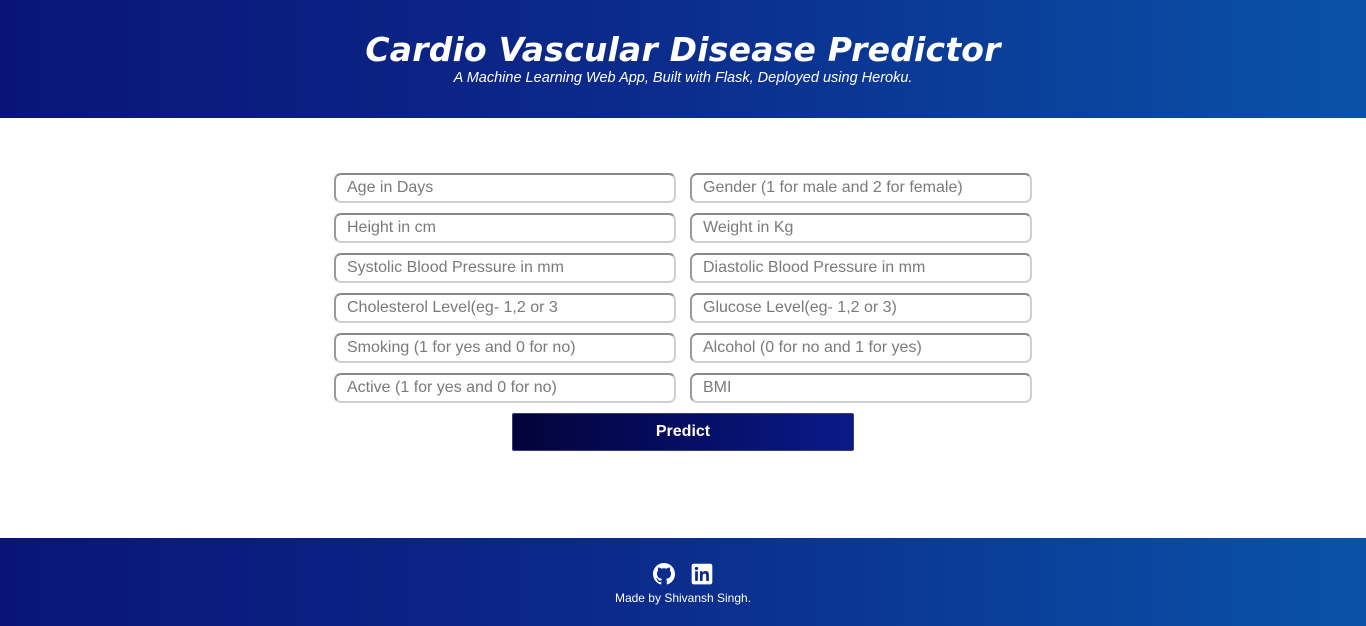 This screenshot has width=1366, height=626. Describe the element at coordinates (664, 574) in the screenshot. I see `github-icon` at that location.